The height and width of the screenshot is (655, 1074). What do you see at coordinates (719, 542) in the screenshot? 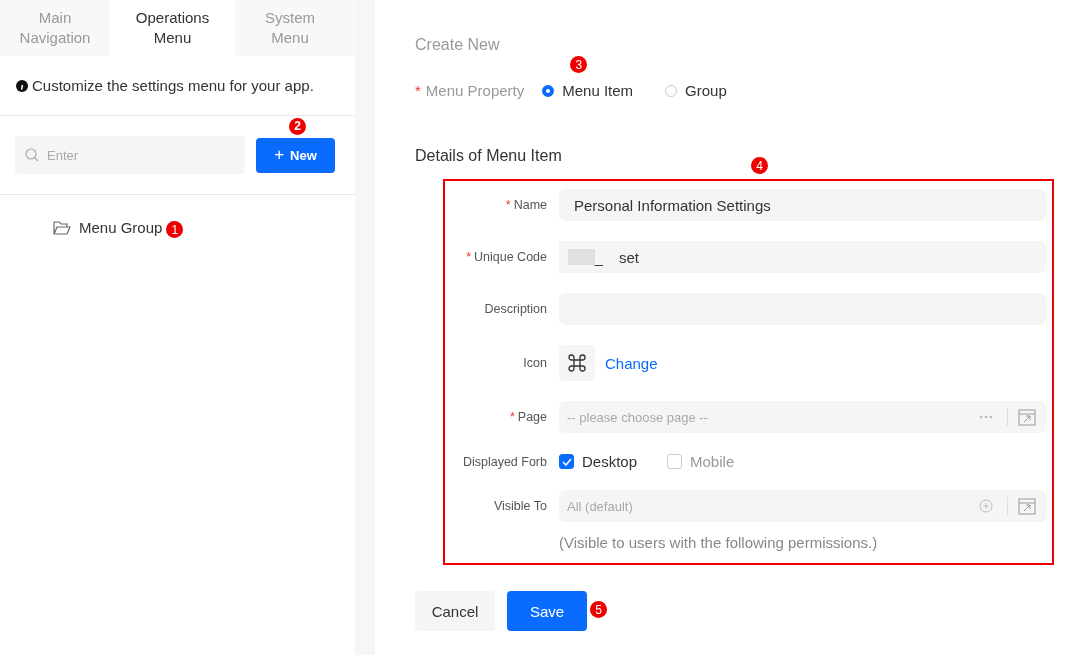
I see `hint-text: (Visible to users with the following permissions.)` at bounding box center [719, 542].